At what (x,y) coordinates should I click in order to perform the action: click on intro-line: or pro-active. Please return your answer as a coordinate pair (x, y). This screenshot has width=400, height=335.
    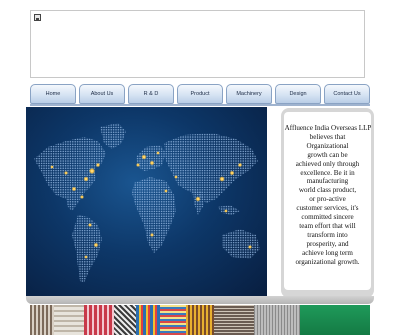
    Looking at the image, I should click on (327, 199).